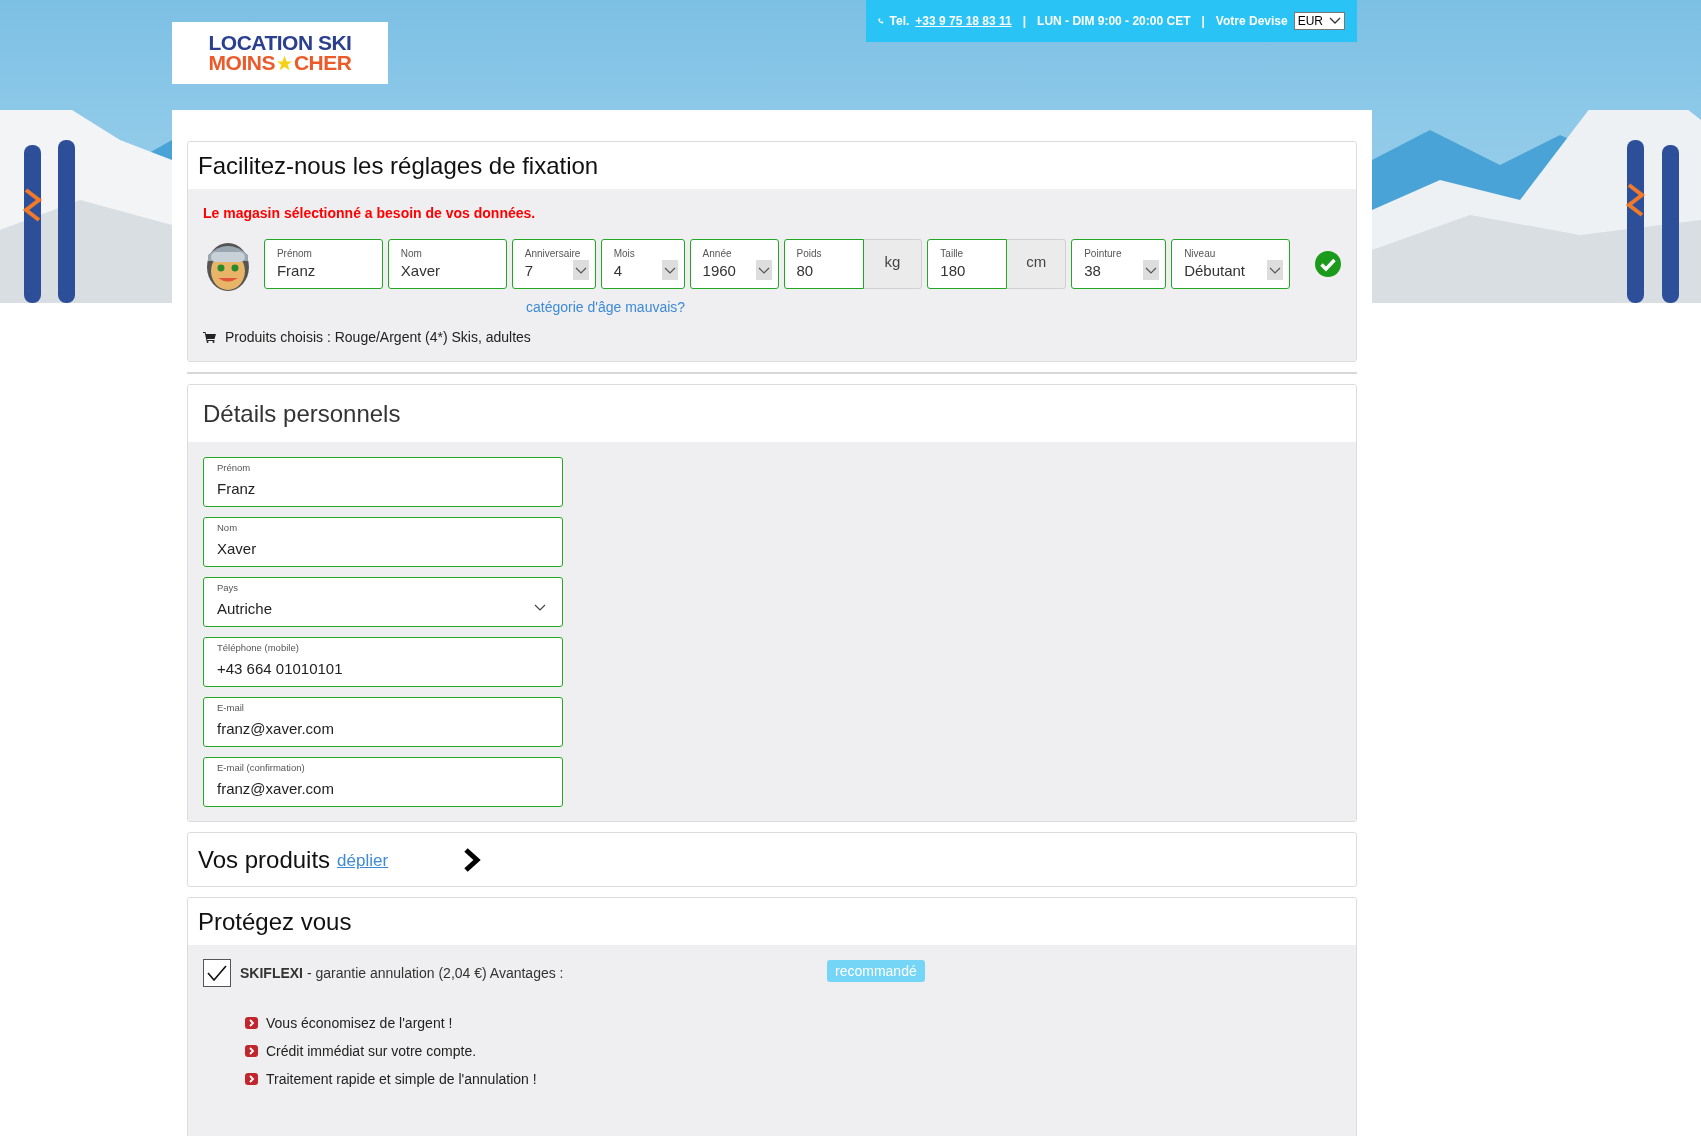 This screenshot has height=1136, width=1701. I want to click on unit-label: cm, so click(1037, 264).